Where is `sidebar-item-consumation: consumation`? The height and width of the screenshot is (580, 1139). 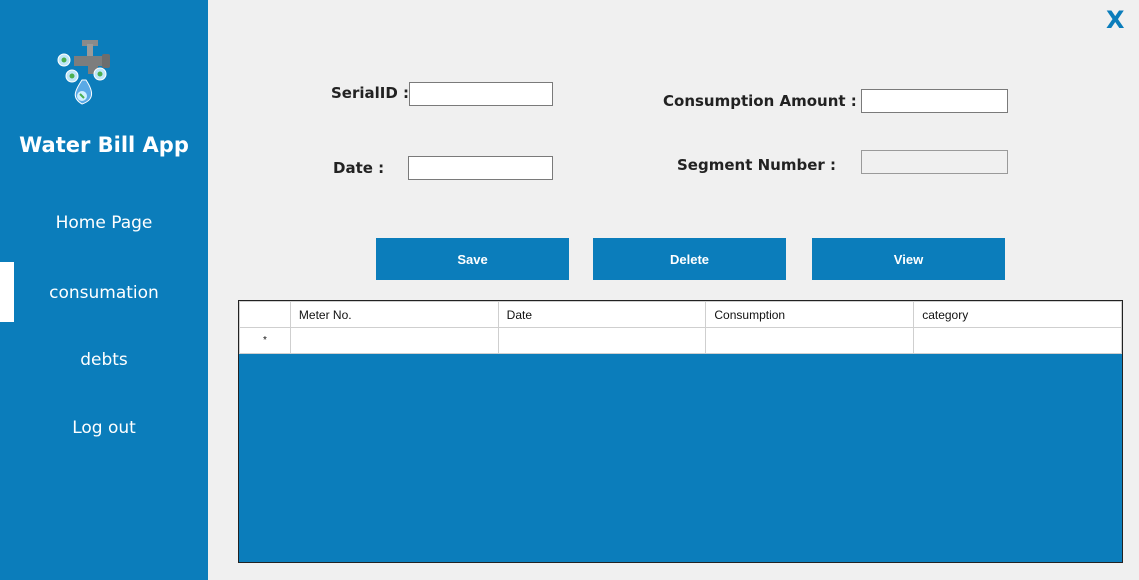
sidebar-item-consumation: consumation is located at coordinates (104, 293).